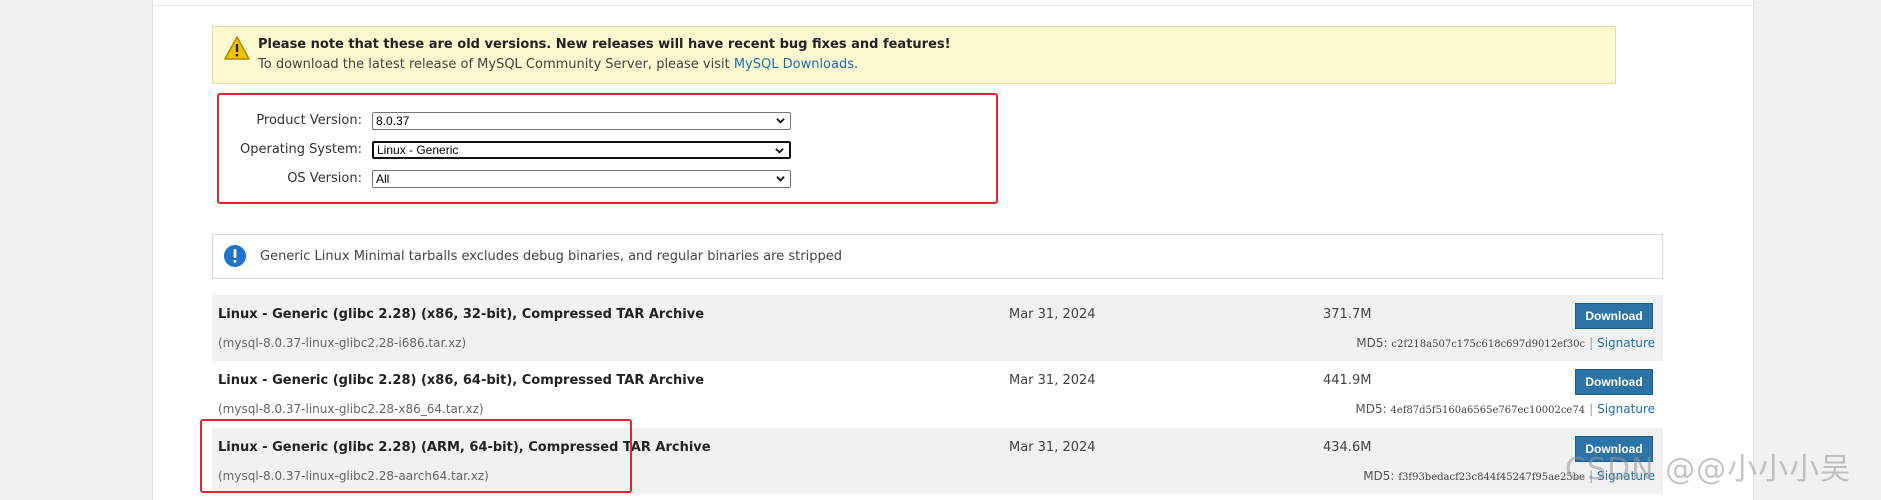  What do you see at coordinates (1347, 447) in the screenshot?
I see `file-size: 434.6M` at bounding box center [1347, 447].